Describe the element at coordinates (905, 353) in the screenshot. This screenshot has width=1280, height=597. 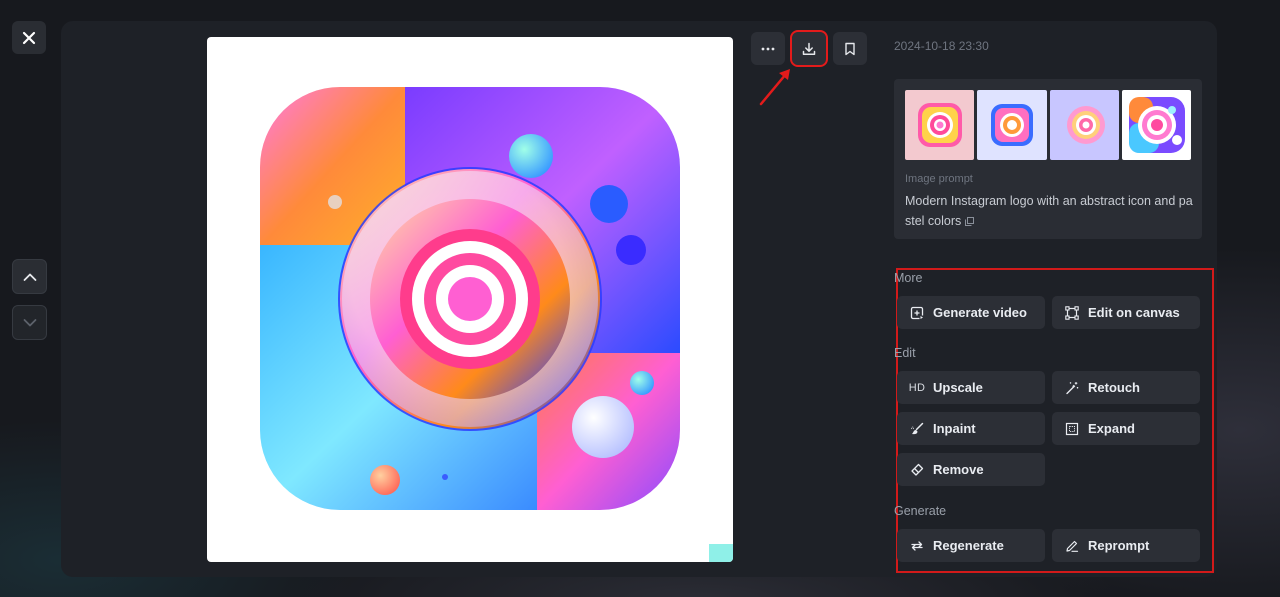
I see `section-label-edit: Edit` at that location.